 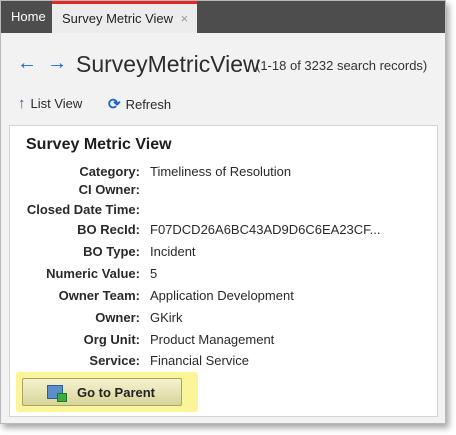 What do you see at coordinates (166, 317) in the screenshot?
I see `field-value: GKirk` at bounding box center [166, 317].